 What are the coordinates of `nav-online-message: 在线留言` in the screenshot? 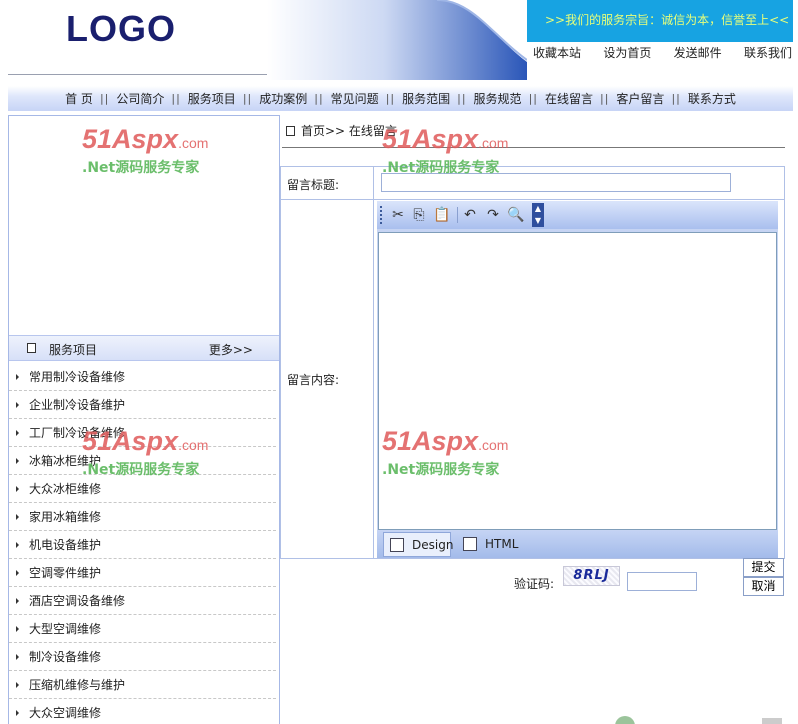 It's located at (569, 98).